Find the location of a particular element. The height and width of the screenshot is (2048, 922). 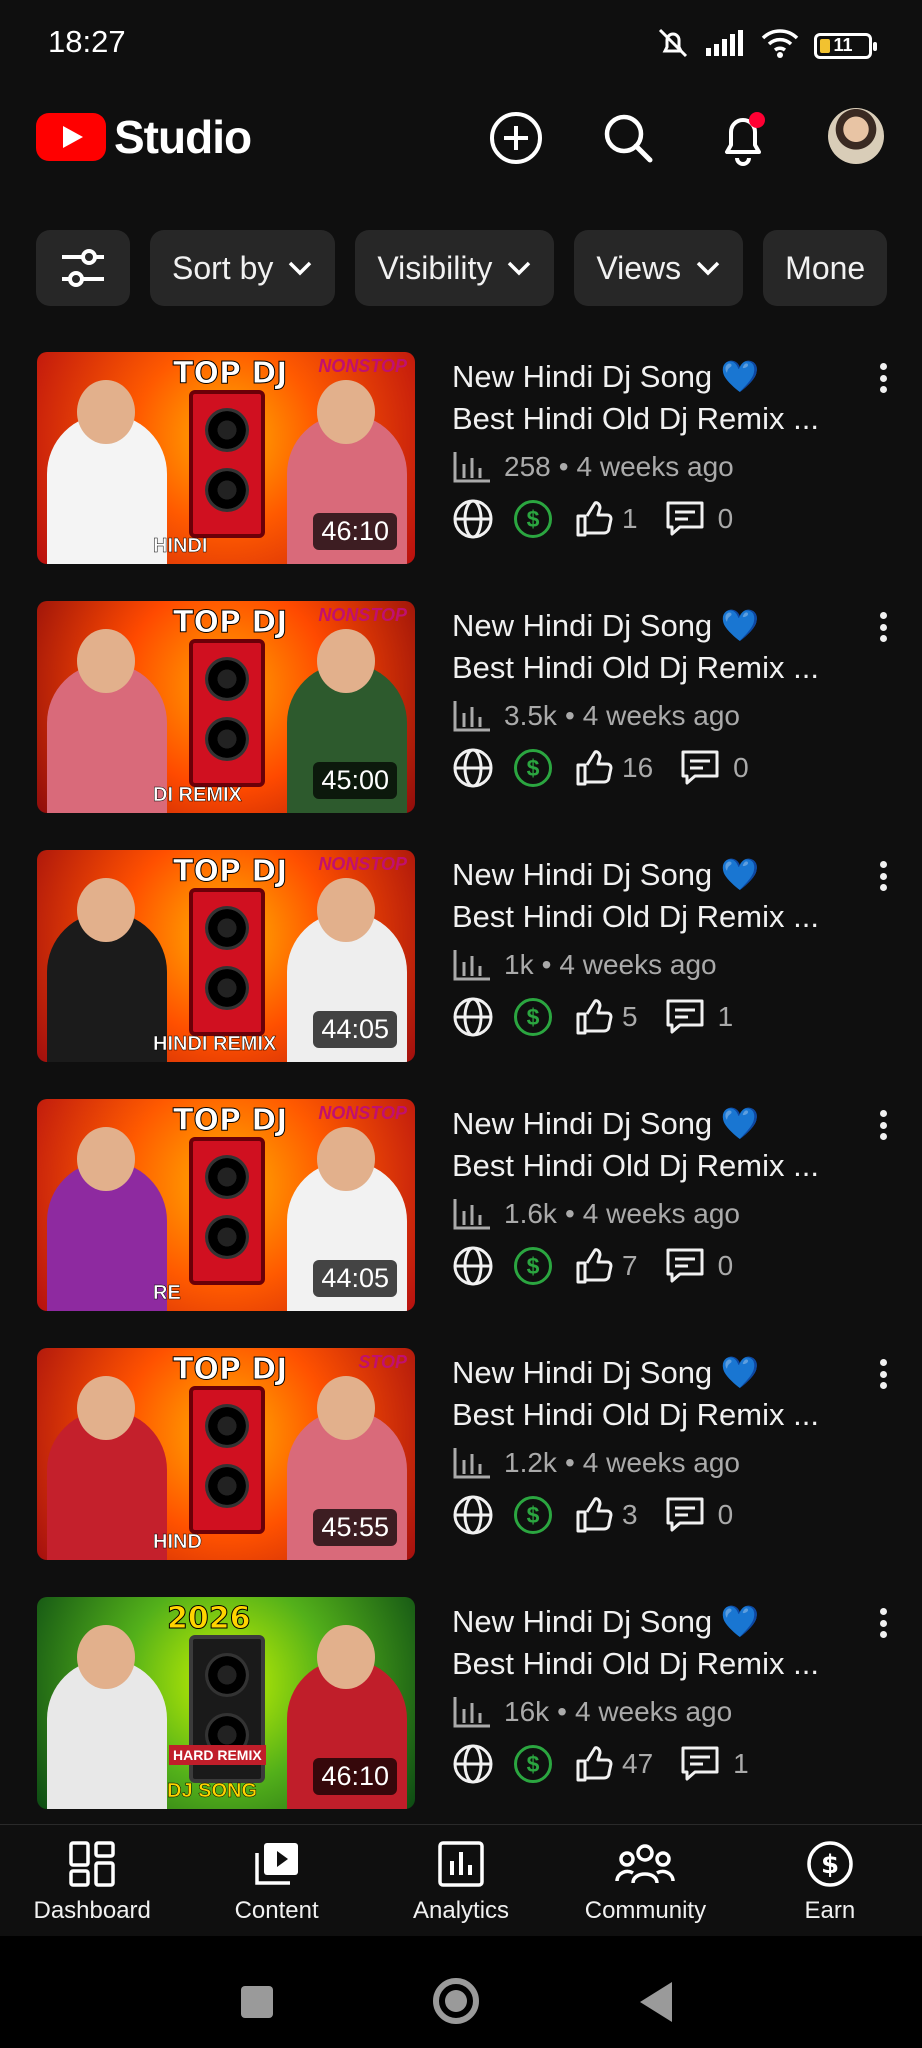

views-chip: Views is located at coordinates (659, 268).